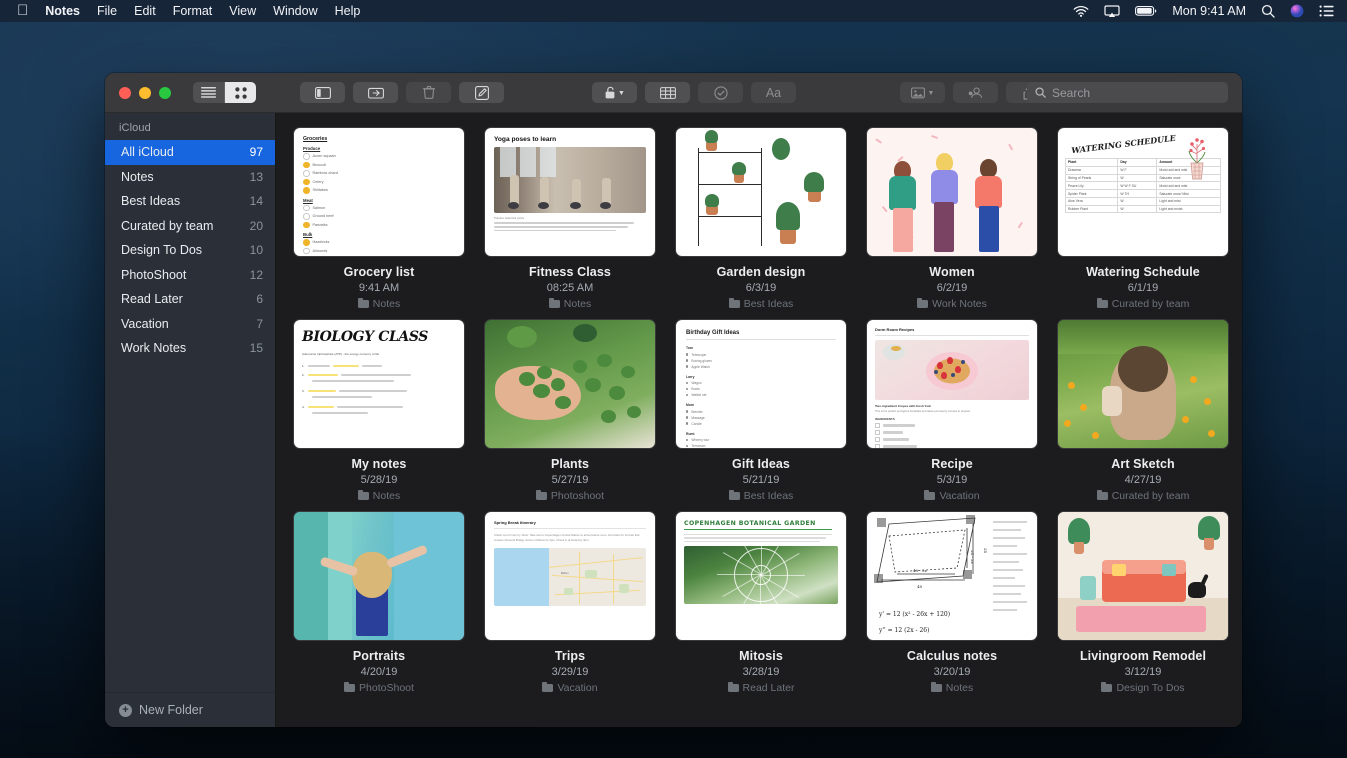 Image resolution: width=1347 pixels, height=758 pixels. Describe the element at coordinates (154, 348) in the screenshot. I see `folder-name: Work Notes` at that location.